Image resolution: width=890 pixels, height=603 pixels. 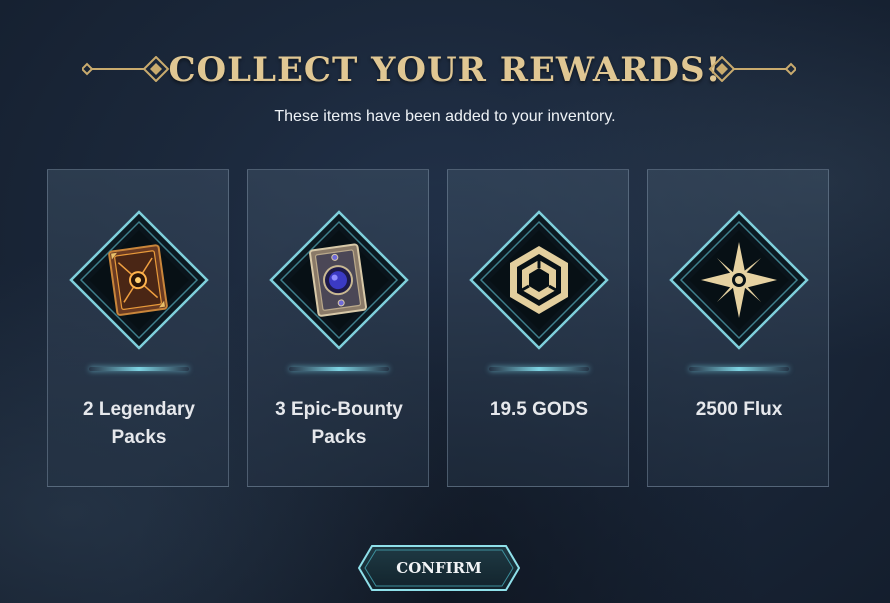 I want to click on confirm-button: CONFIRM, so click(x=439, y=568).